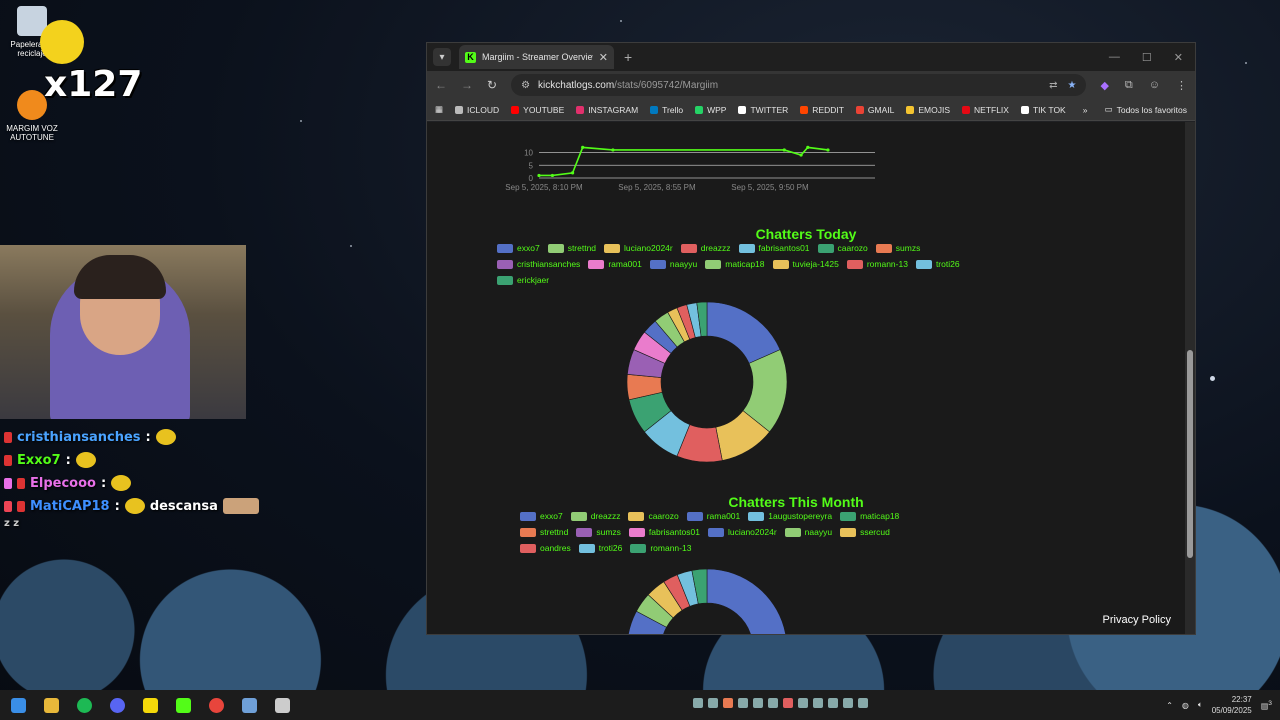 The width and height of the screenshot is (1280, 720). What do you see at coordinates (628, 57) in the screenshot?
I see `new-tab-button: +` at bounding box center [628, 57].